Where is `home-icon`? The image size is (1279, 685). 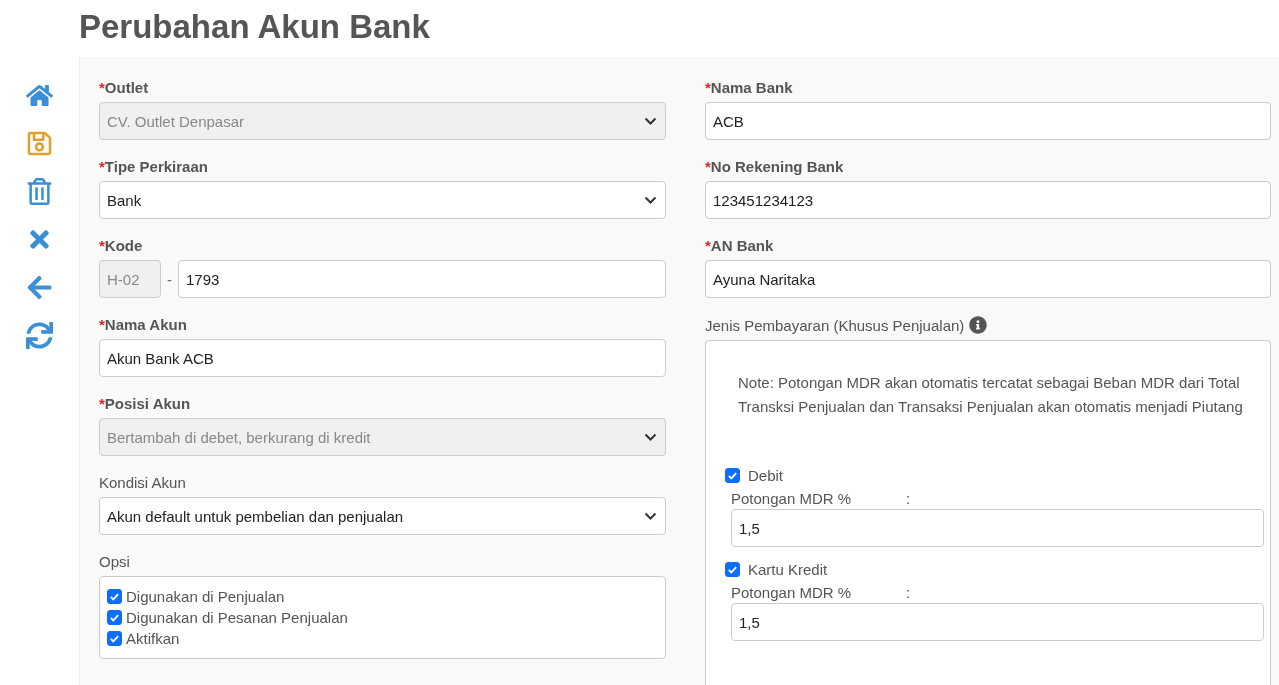 home-icon is located at coordinates (39, 95).